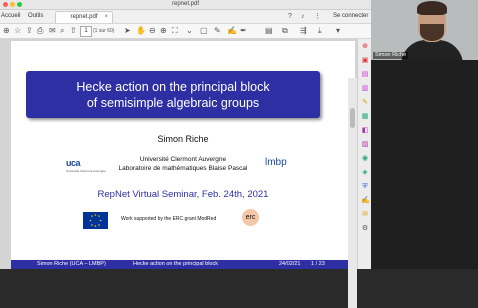  What do you see at coordinates (6, 31) in the screenshot?
I see `create-icon: ⊕` at bounding box center [6, 31].